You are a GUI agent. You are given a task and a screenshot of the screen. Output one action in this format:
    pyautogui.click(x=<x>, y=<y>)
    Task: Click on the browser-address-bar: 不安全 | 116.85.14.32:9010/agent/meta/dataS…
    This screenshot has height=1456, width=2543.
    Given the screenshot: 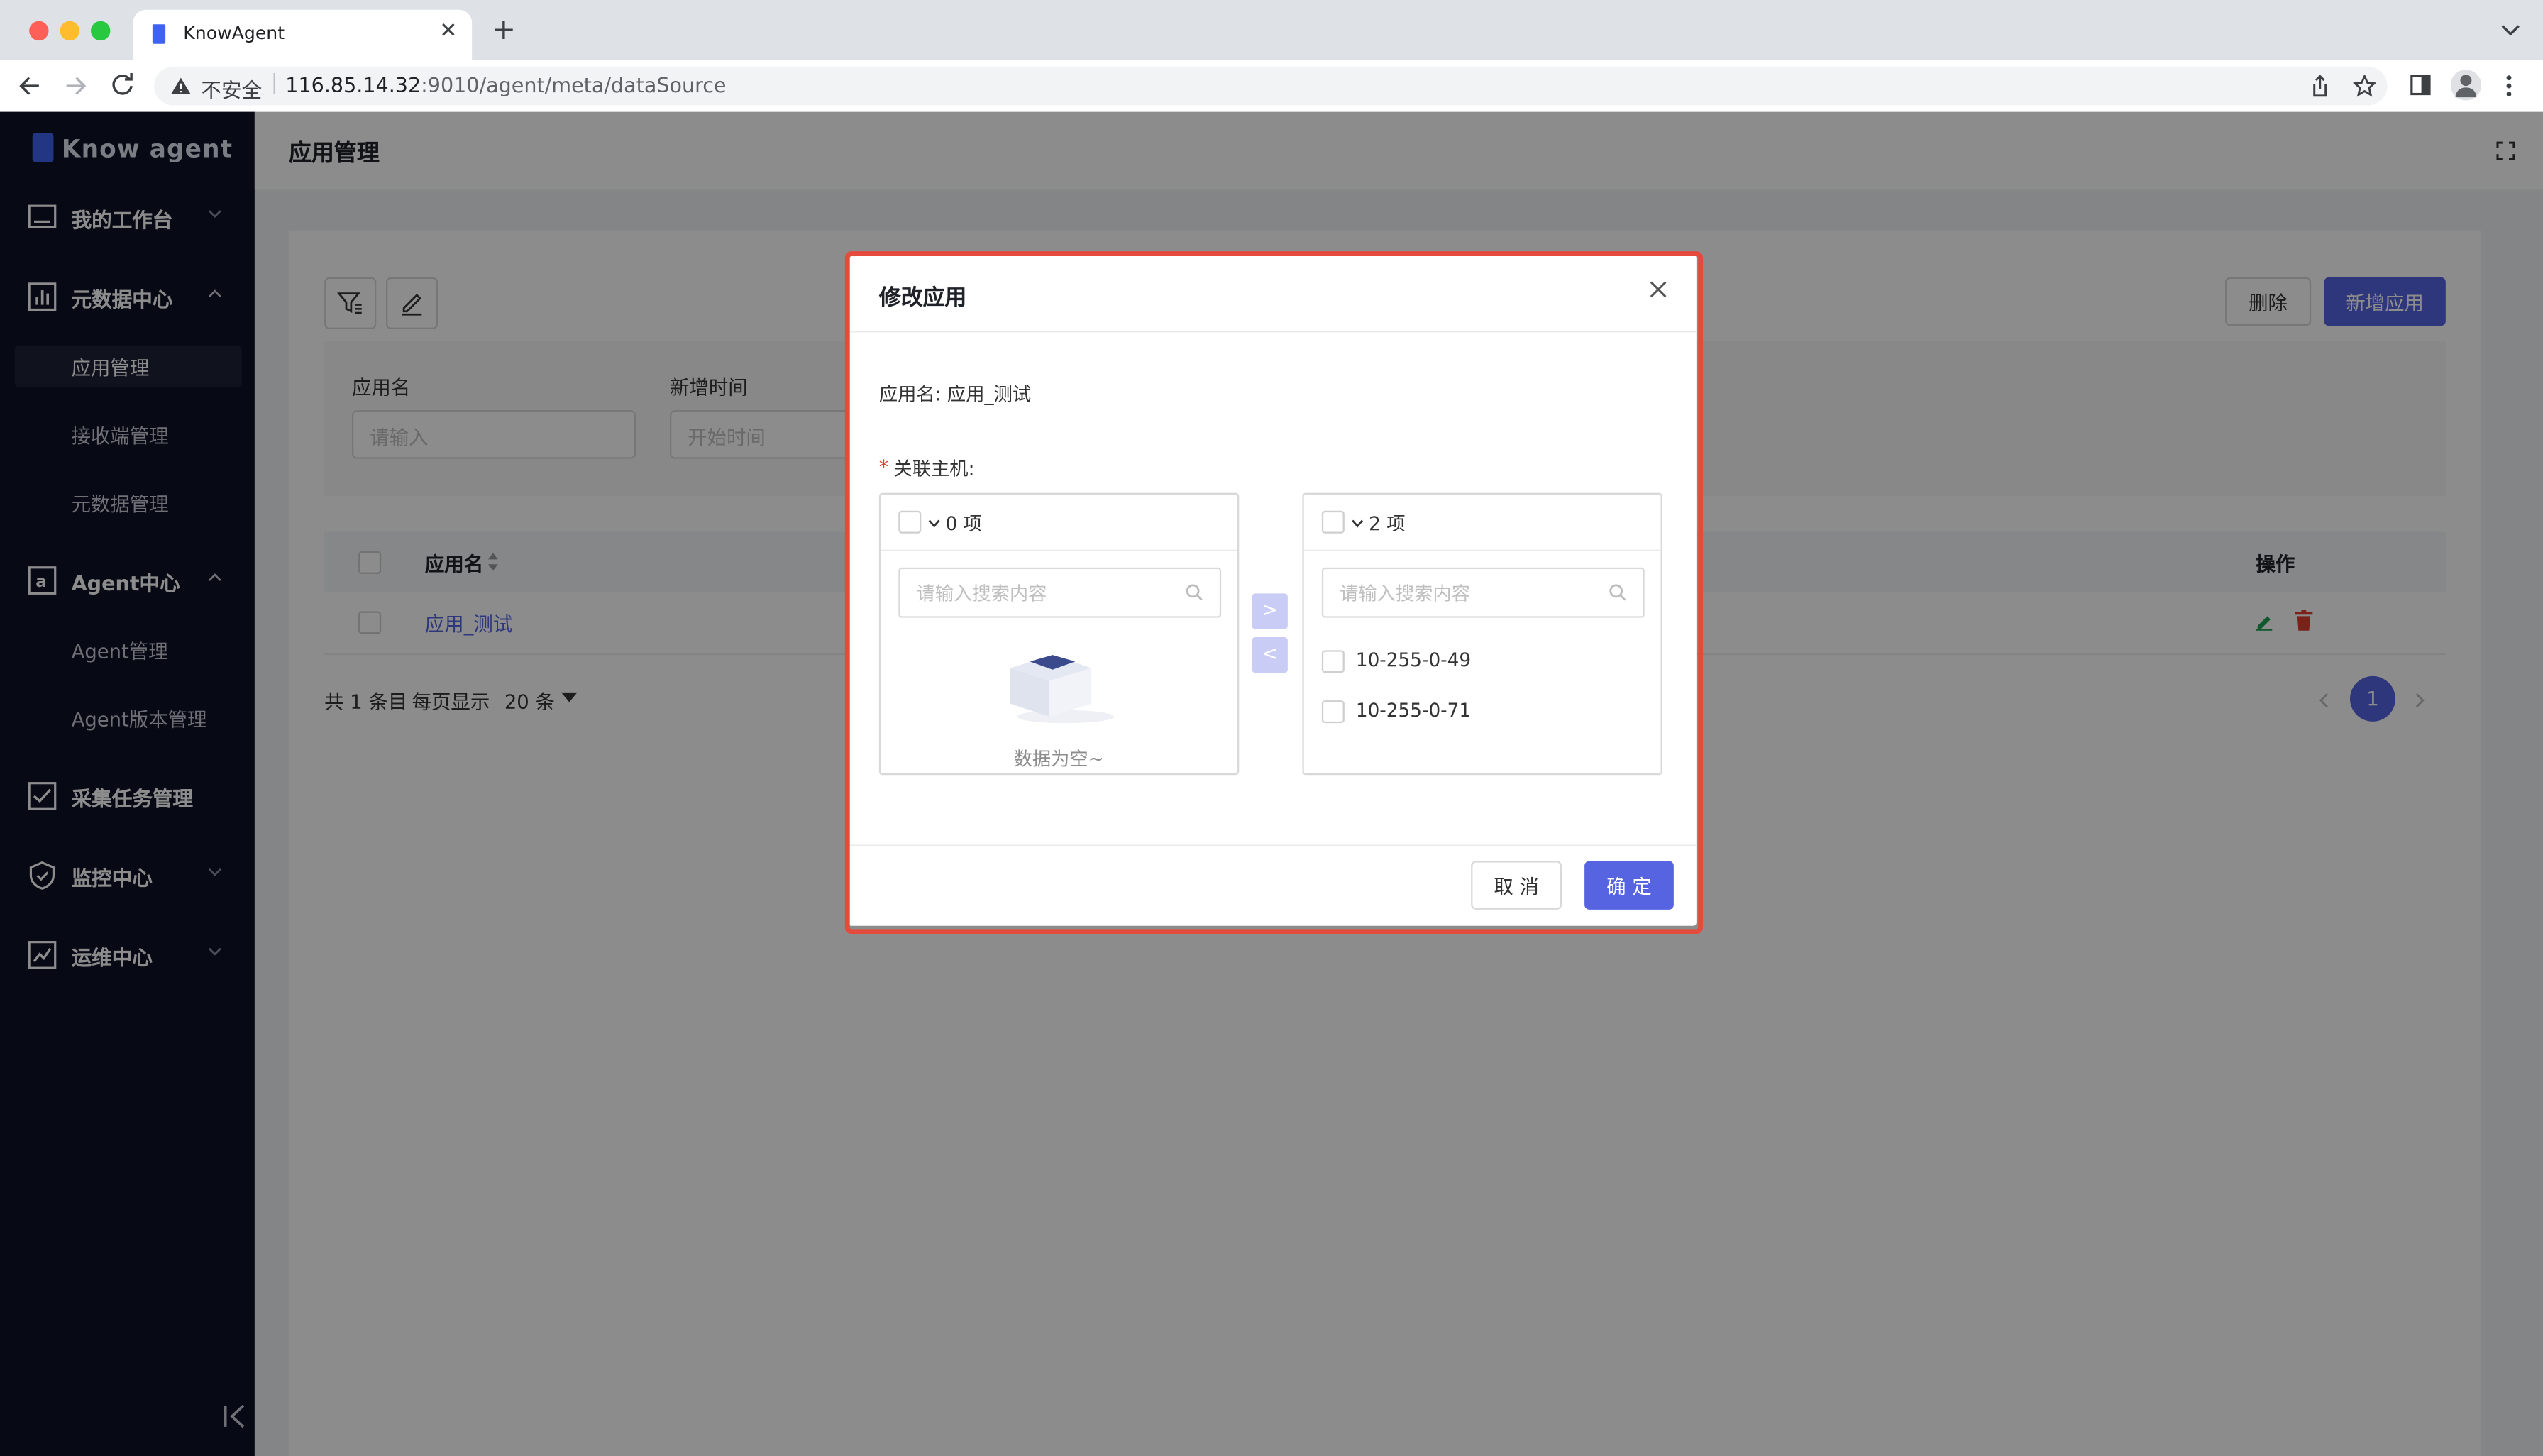 What is the action you would take?
    pyautogui.click(x=1271, y=87)
    